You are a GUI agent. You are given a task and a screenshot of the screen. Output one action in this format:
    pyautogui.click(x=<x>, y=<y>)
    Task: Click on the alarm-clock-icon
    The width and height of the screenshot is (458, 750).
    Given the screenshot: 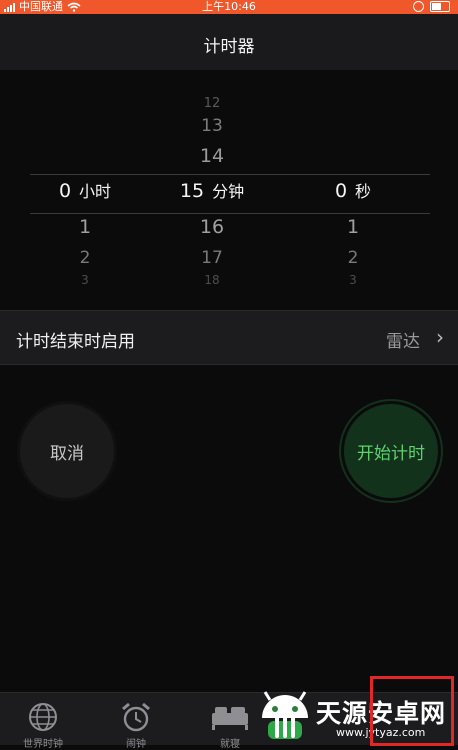 What is the action you would take?
    pyautogui.click(x=136, y=717)
    